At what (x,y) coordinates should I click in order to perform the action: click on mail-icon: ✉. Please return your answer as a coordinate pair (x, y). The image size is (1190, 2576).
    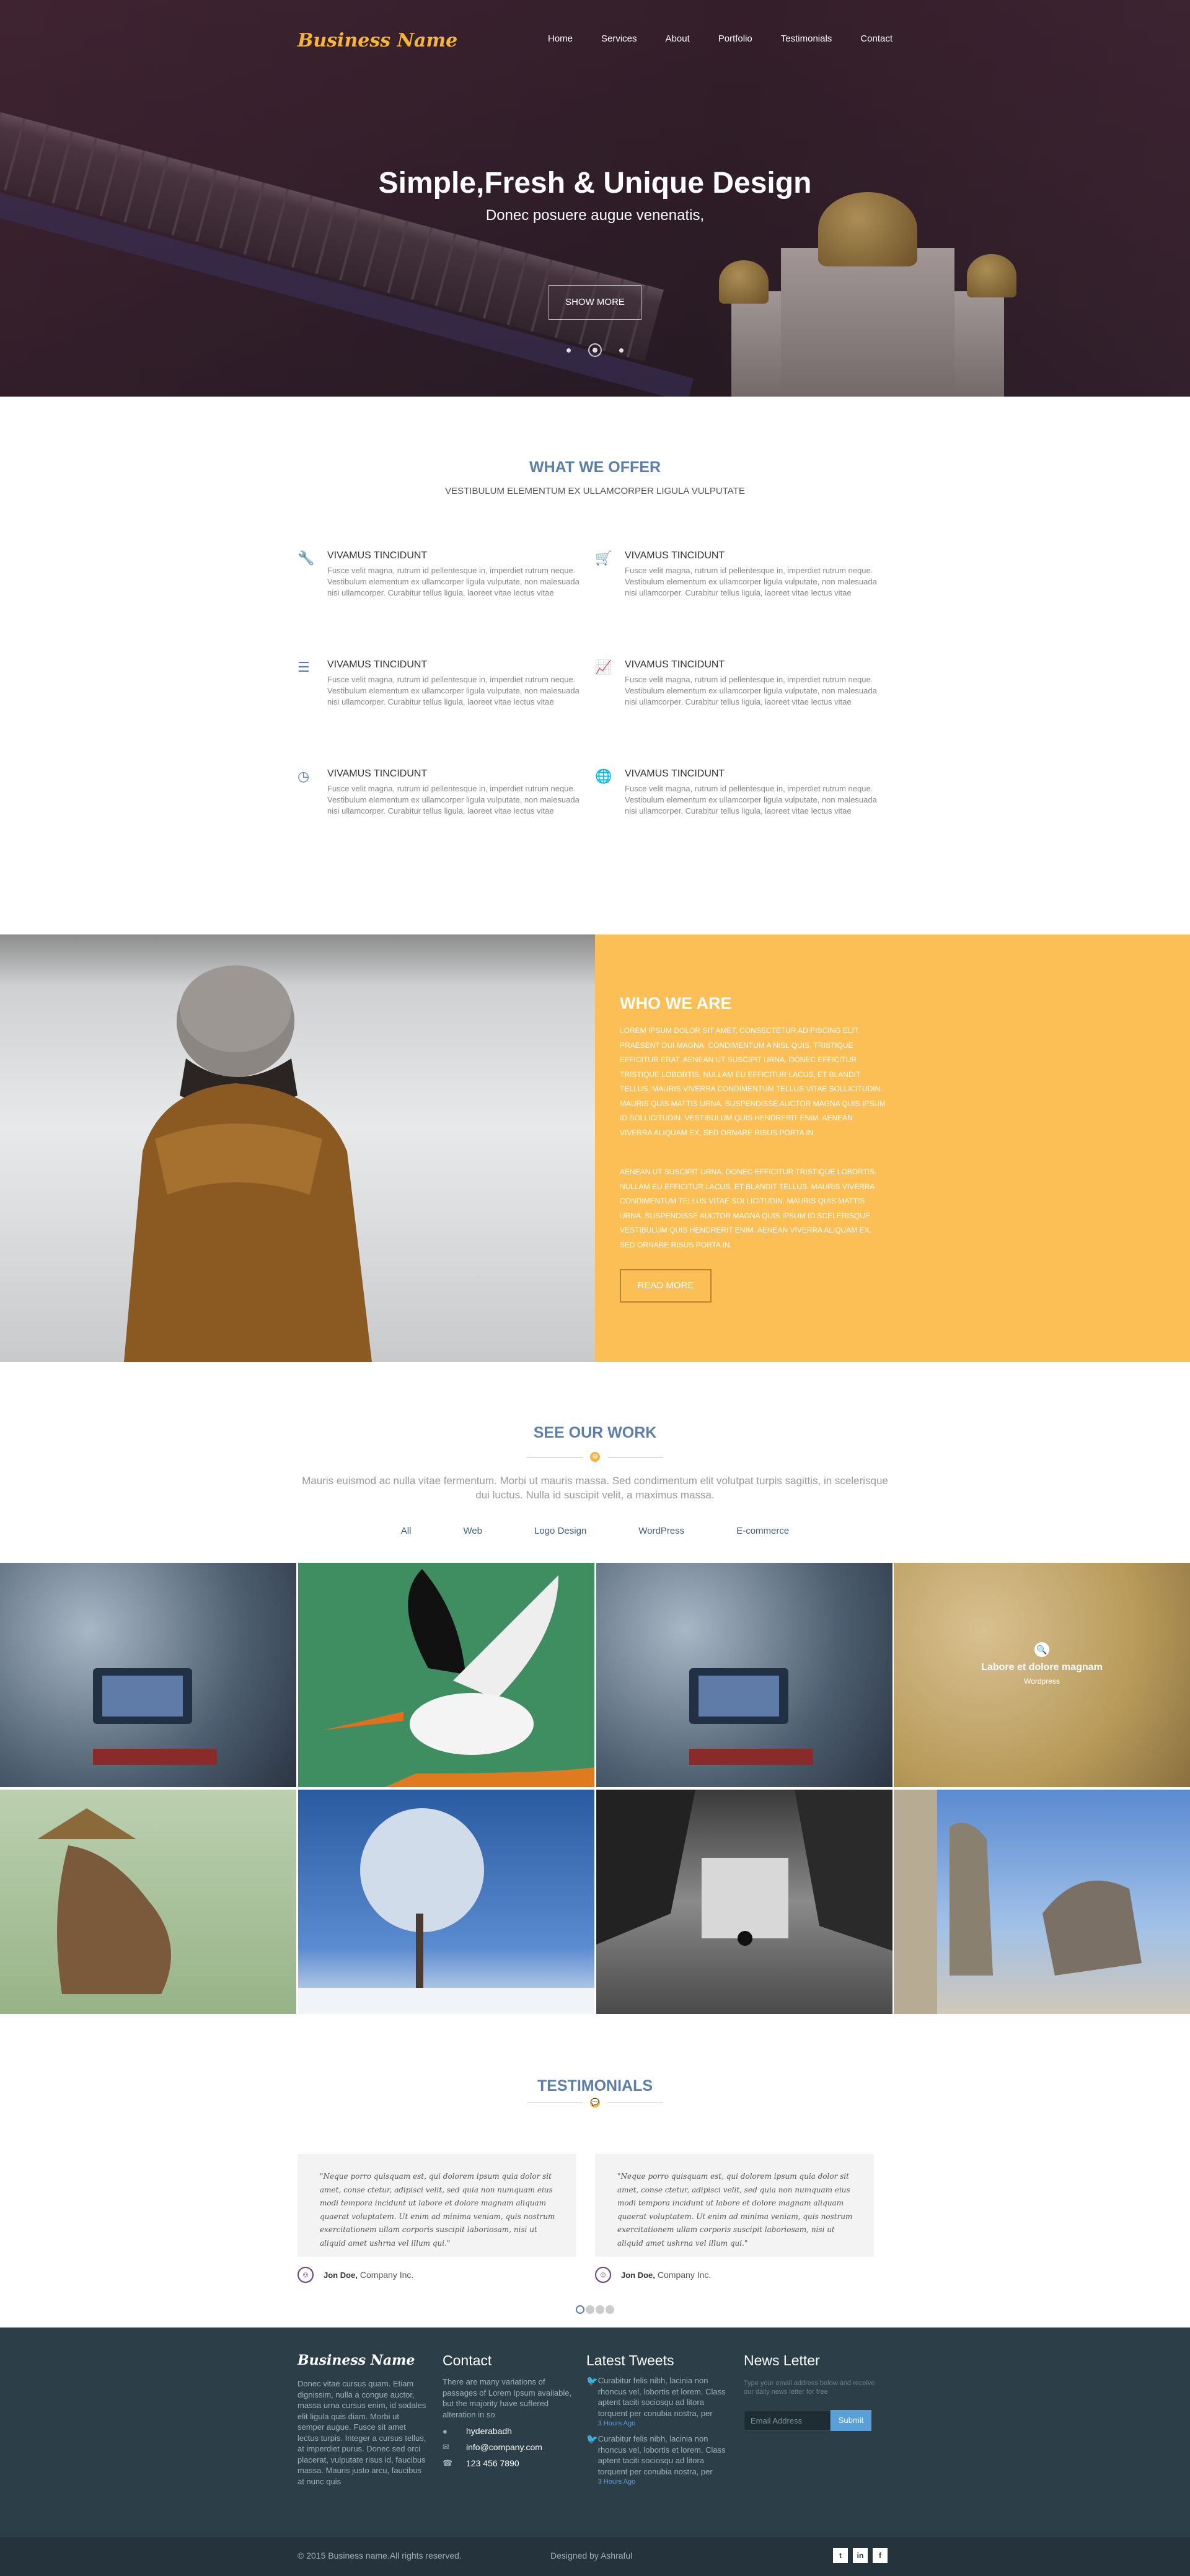
    Looking at the image, I should click on (446, 2447).